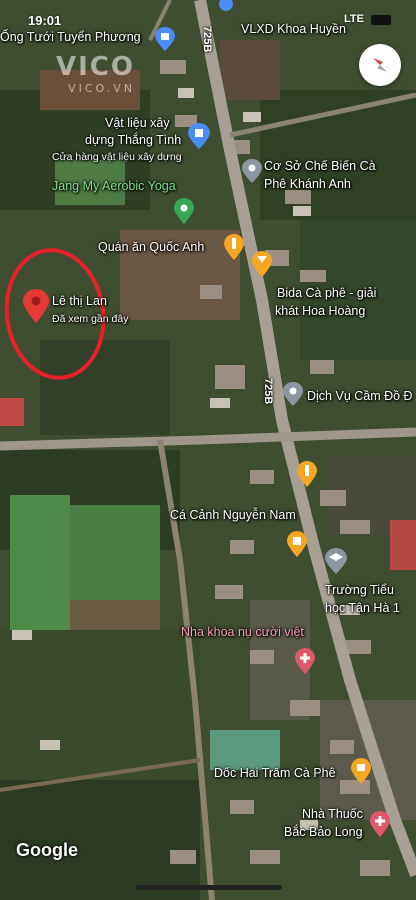 The image size is (416, 900). What do you see at coordinates (307, 476) in the screenshot?
I see `food-pin-icon` at bounding box center [307, 476].